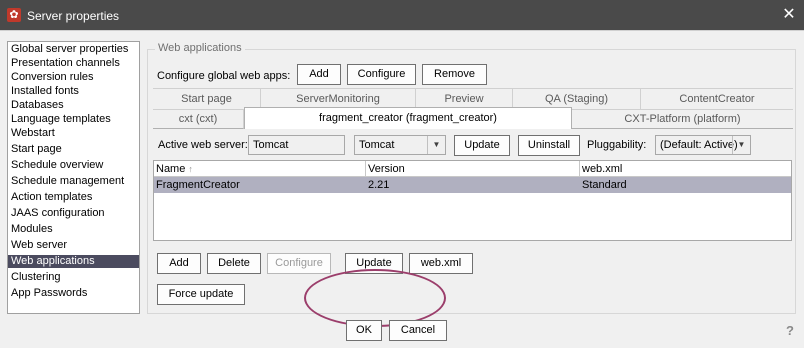 This screenshot has height=348, width=804. I want to click on tab-qa-staging: QA (Staging), so click(577, 99).